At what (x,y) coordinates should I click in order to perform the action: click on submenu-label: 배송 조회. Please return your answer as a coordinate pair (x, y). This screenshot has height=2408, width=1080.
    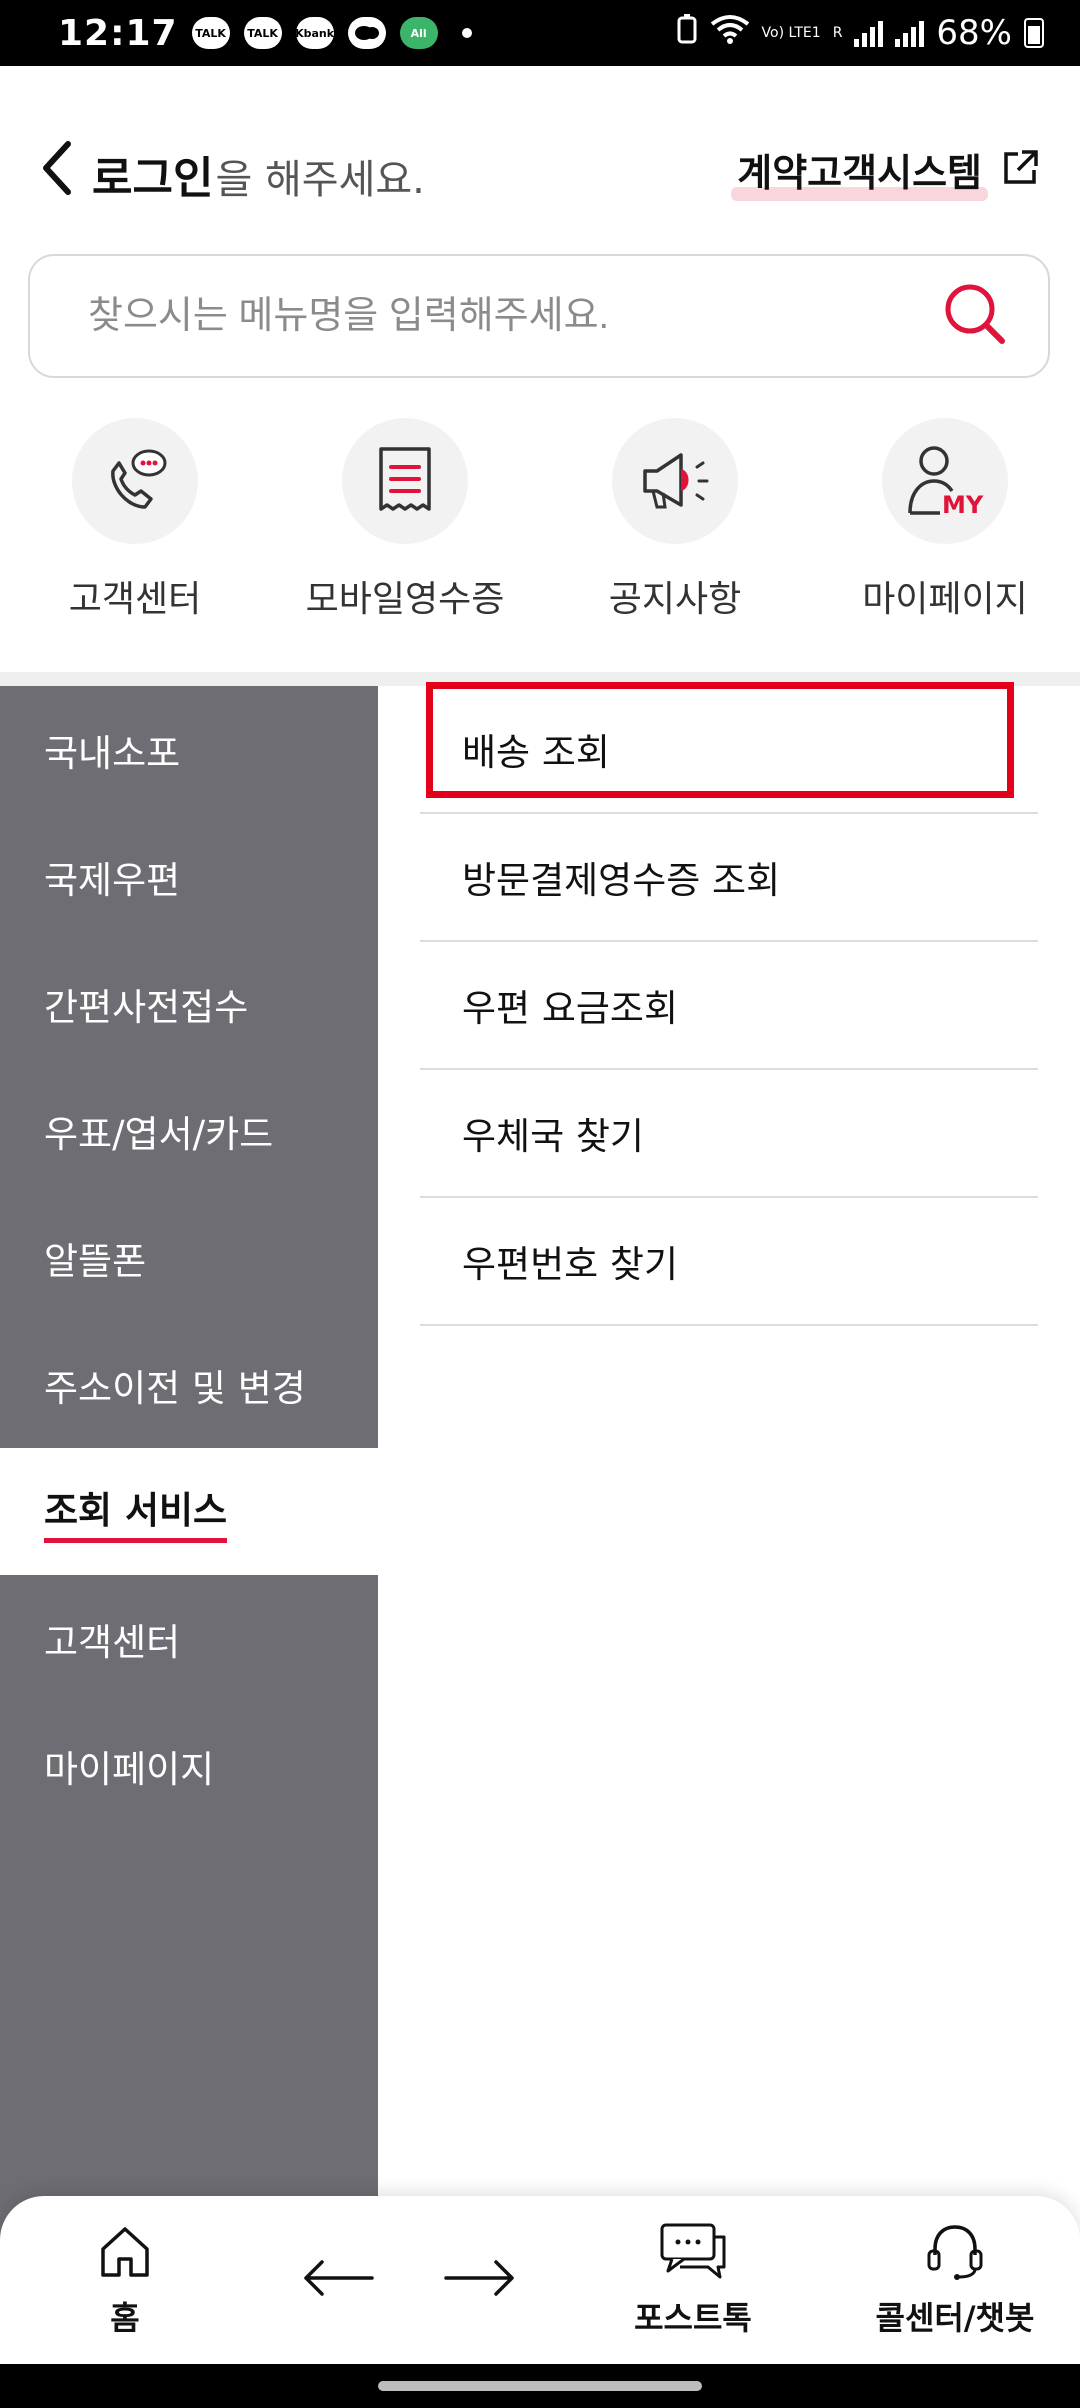
    Looking at the image, I should click on (536, 752).